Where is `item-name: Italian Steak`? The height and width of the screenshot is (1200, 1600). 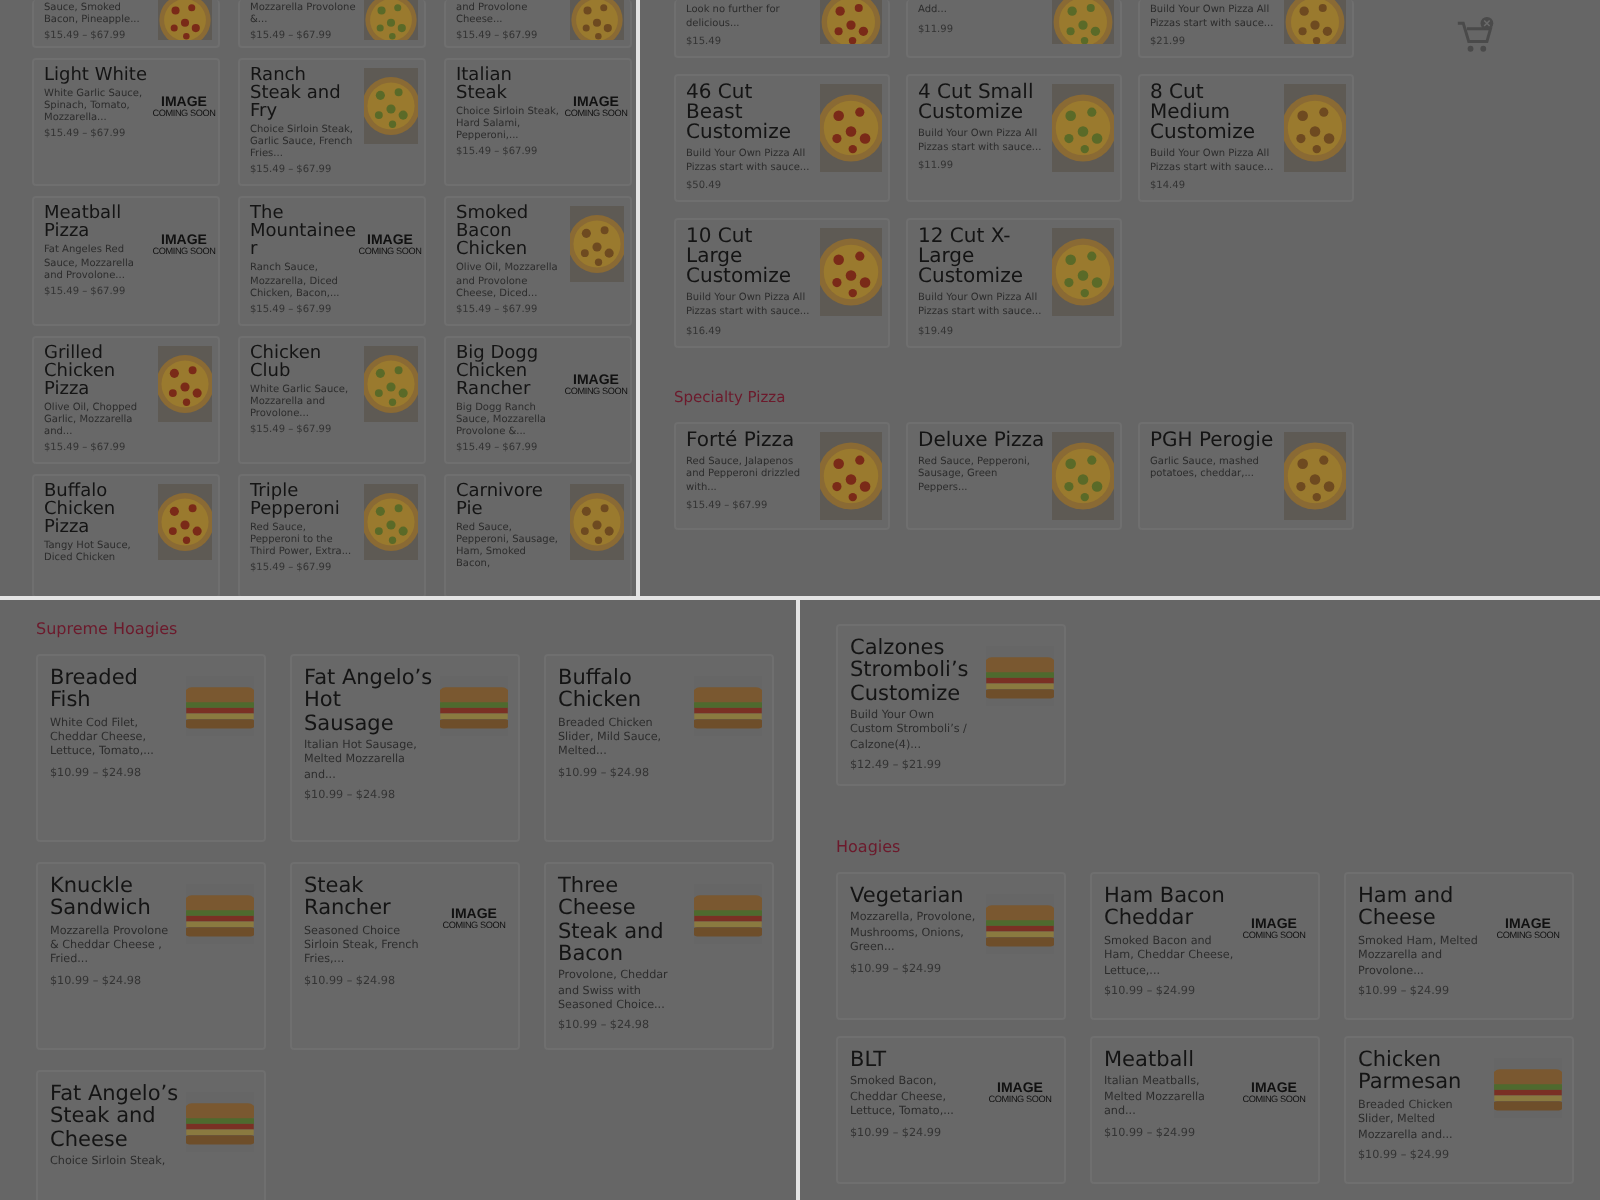
item-name: Italian Steak is located at coordinates (485, 86).